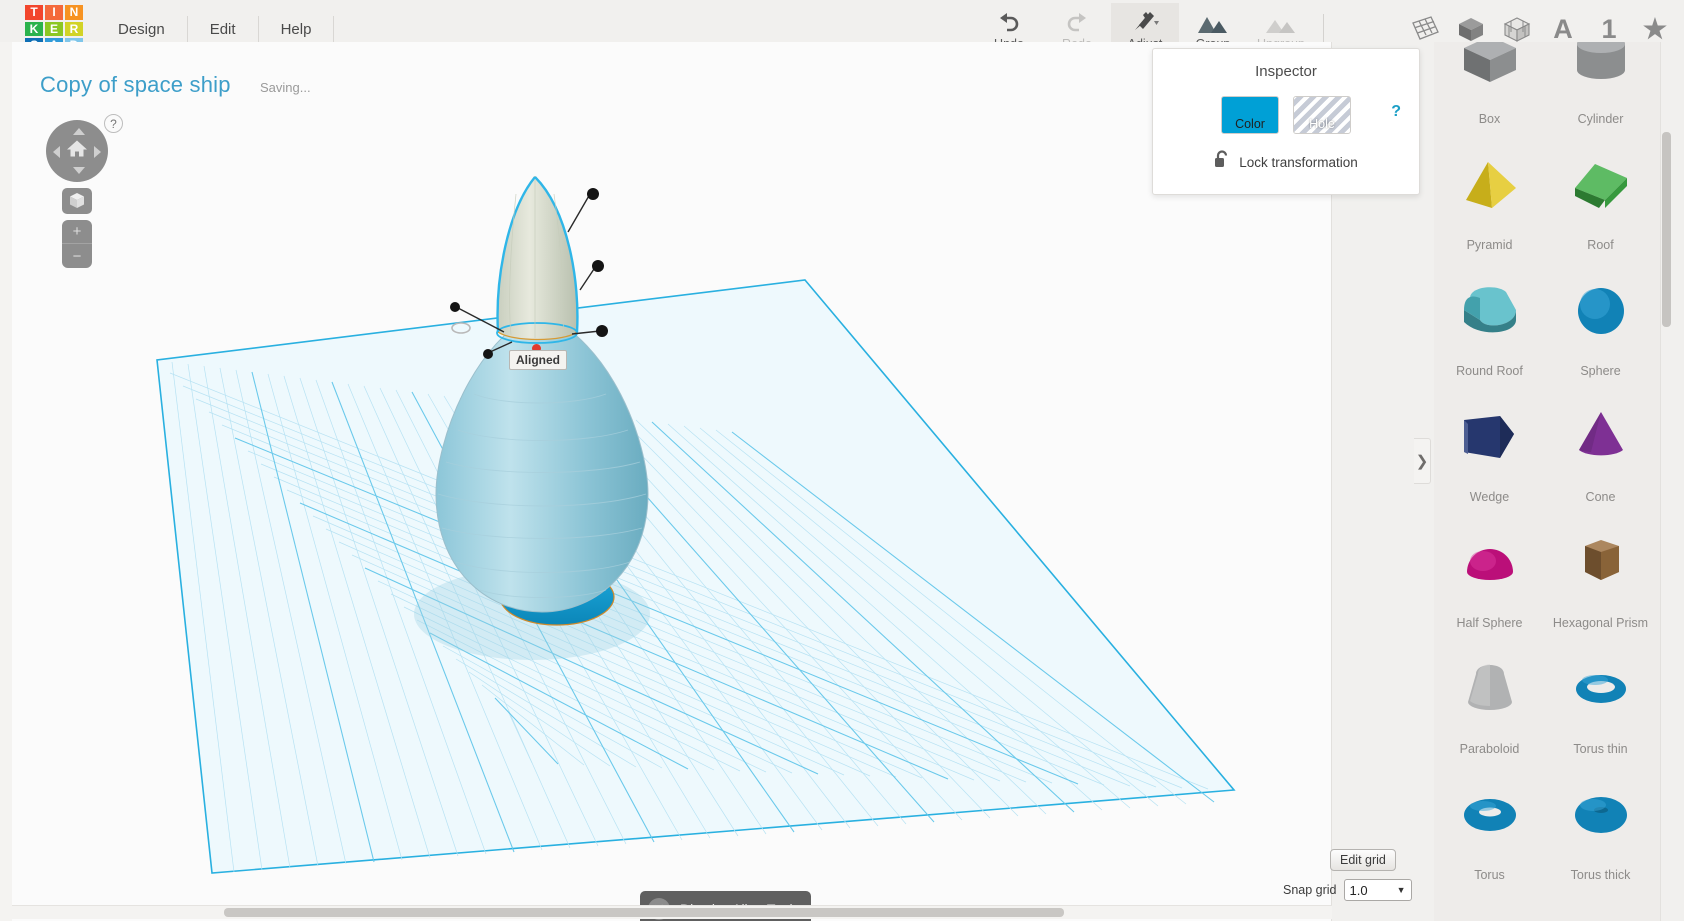 The height and width of the screenshot is (921, 1684). What do you see at coordinates (74, 29) in the screenshot?
I see `logo-tile-r: R` at bounding box center [74, 29].